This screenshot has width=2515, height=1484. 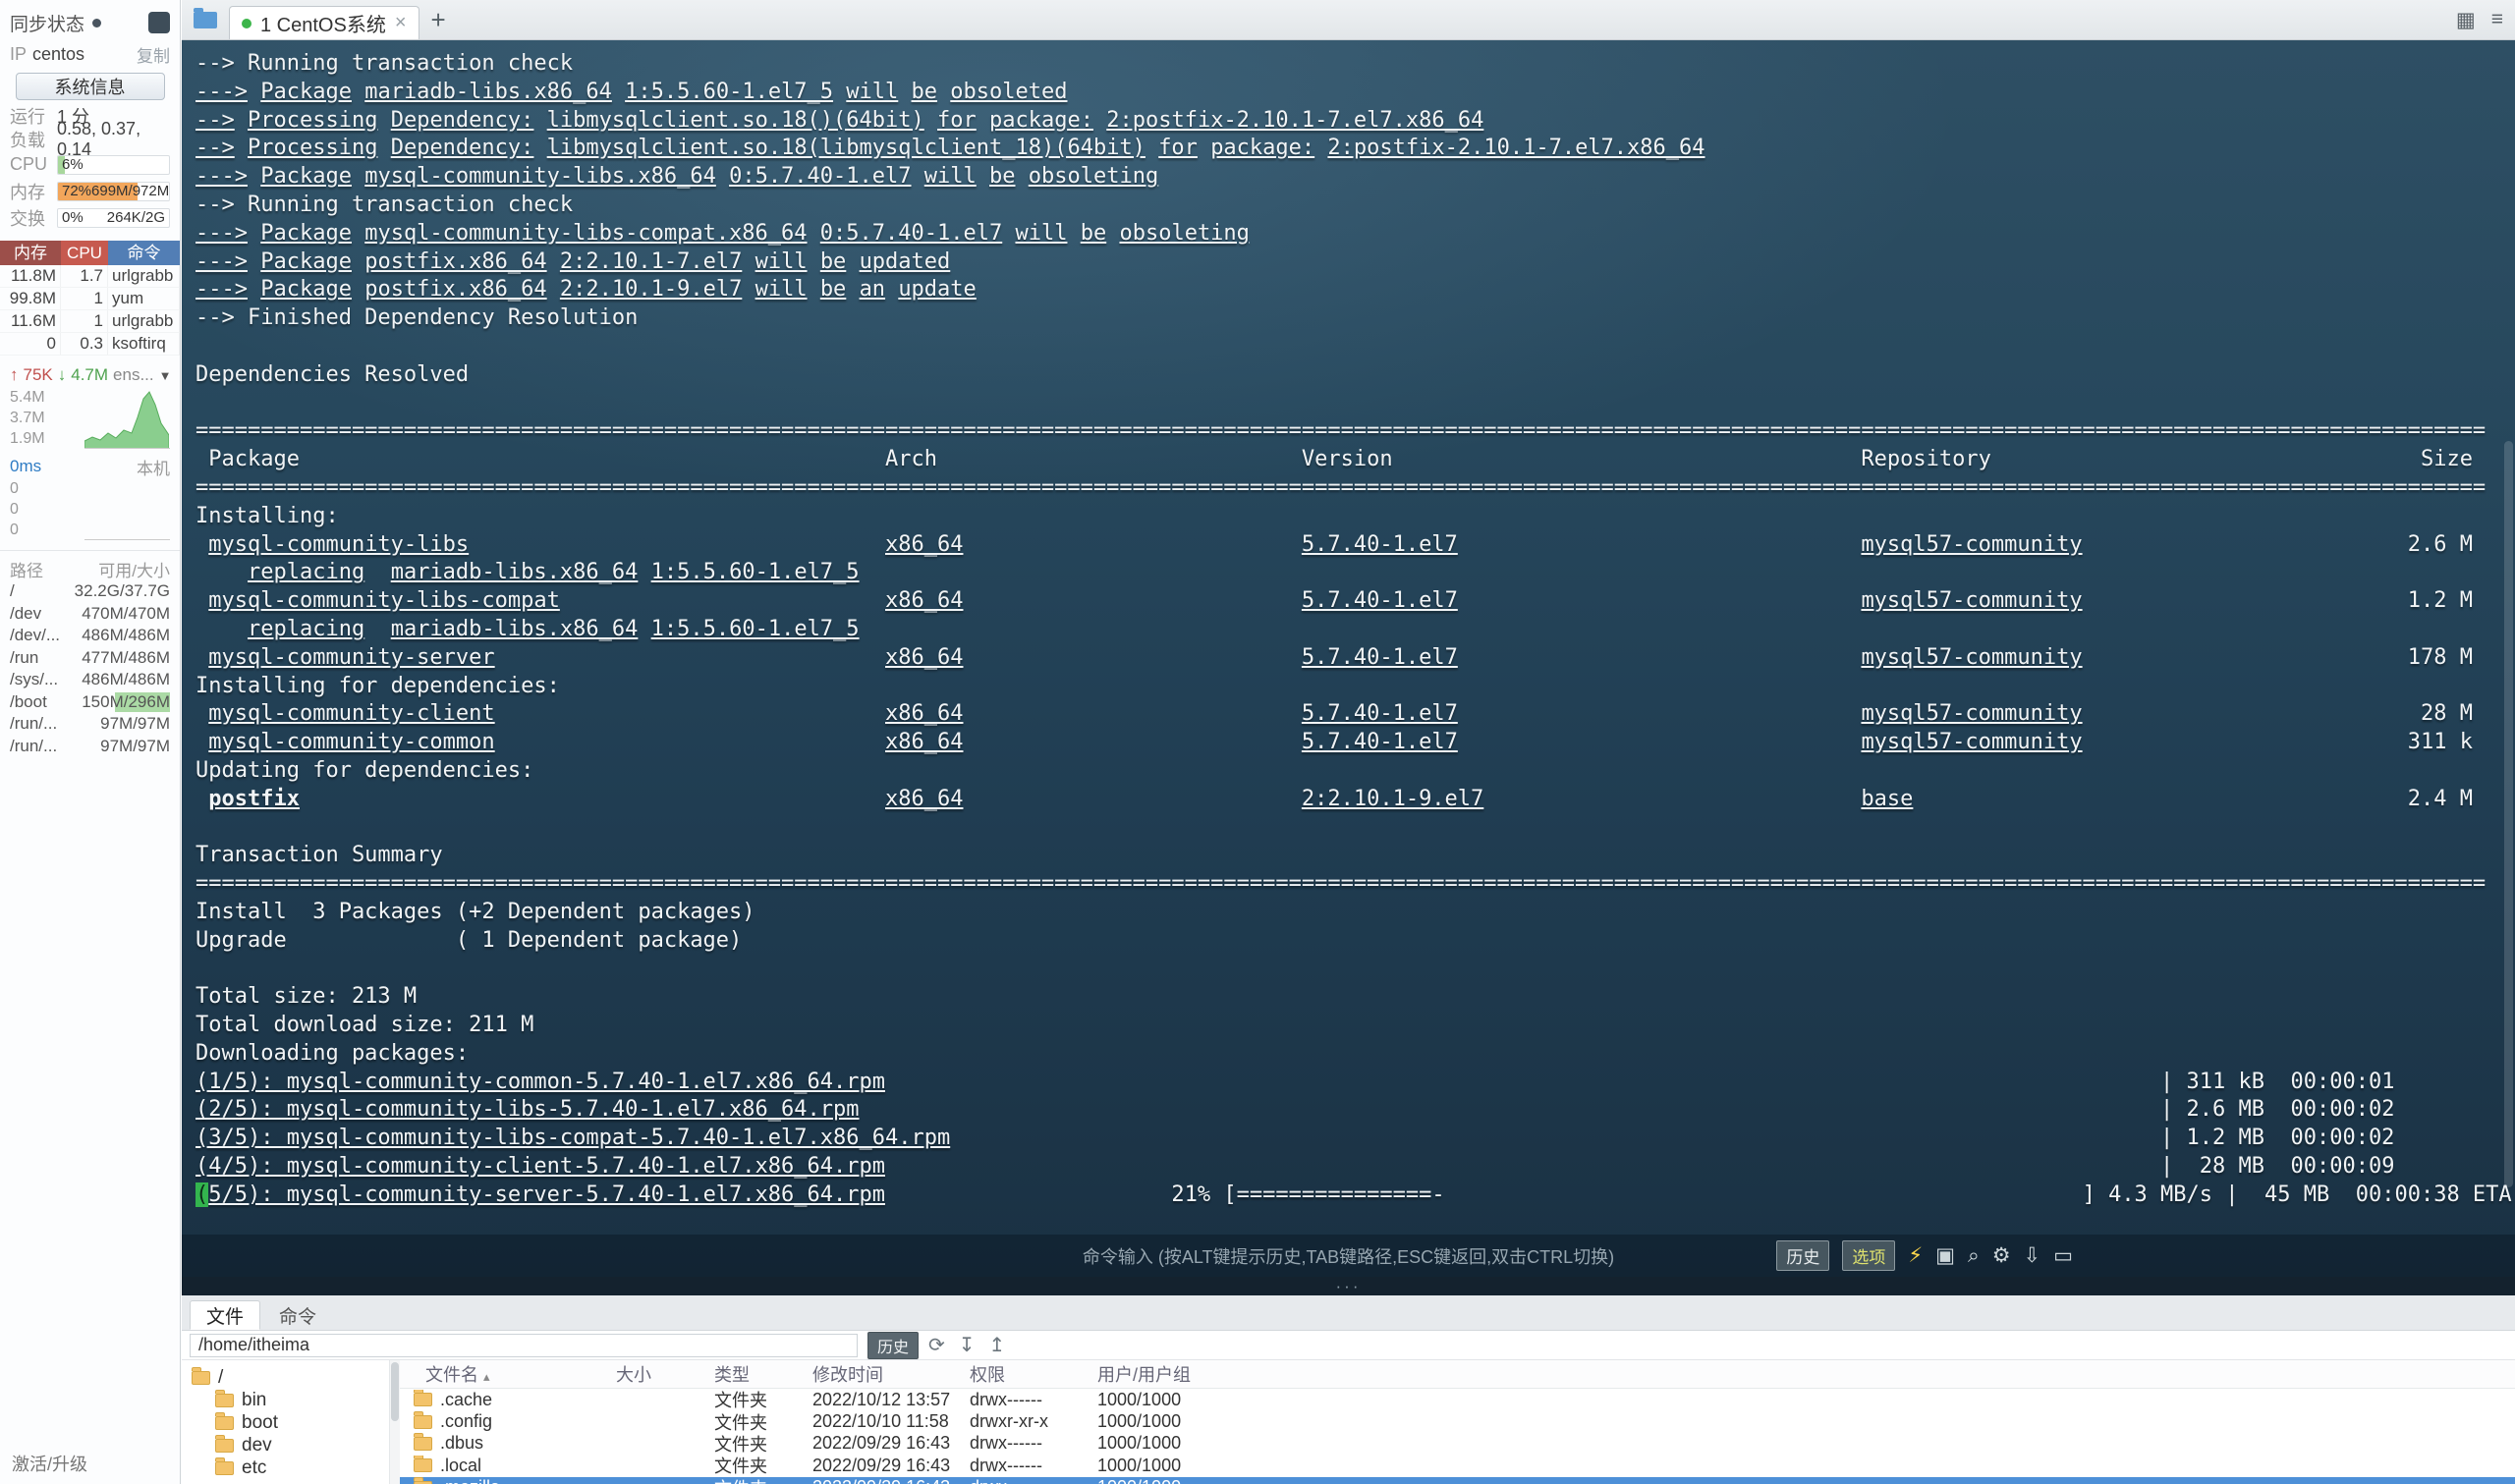 I want to click on sidebar-settings-icon, so click(x=159, y=22).